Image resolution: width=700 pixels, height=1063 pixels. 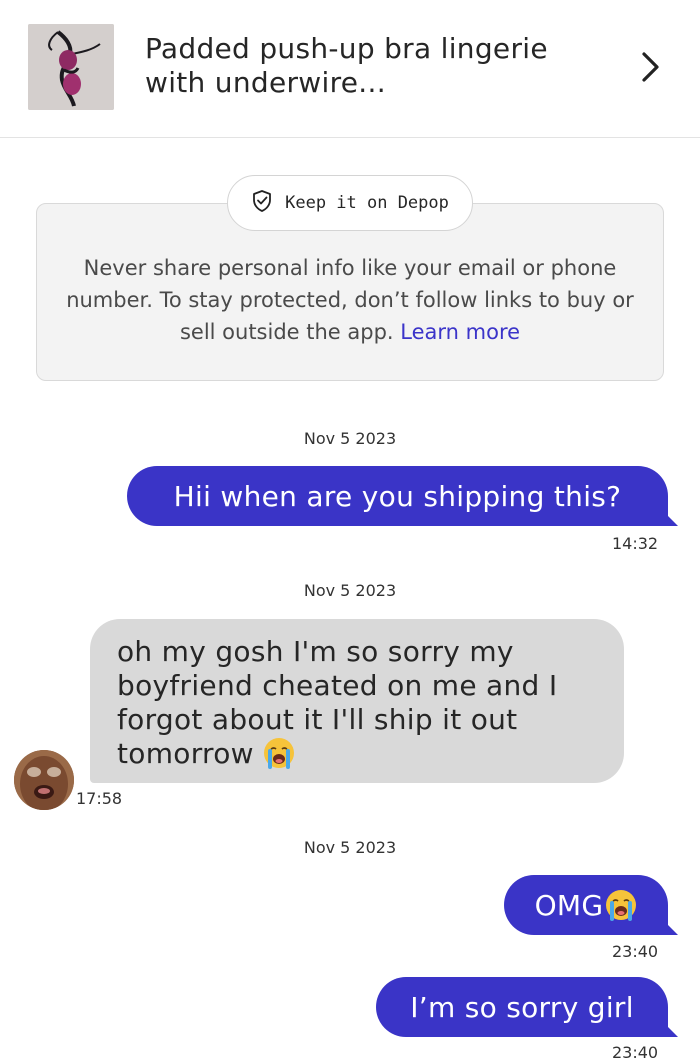 I want to click on message-line: tomorrow, so click(x=185, y=753).